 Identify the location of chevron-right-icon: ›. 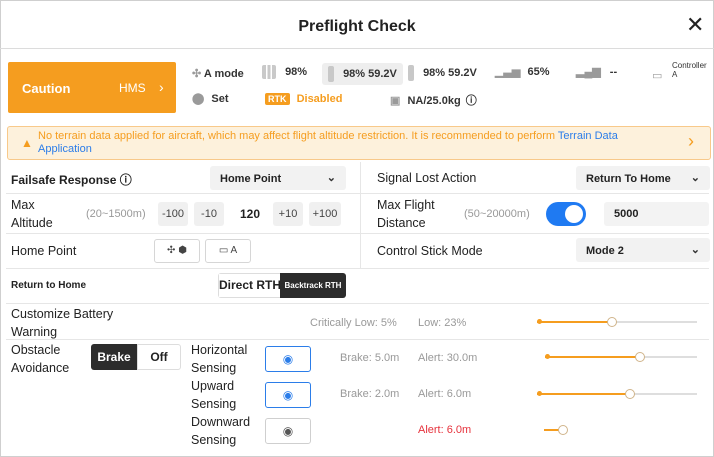
(691, 141).